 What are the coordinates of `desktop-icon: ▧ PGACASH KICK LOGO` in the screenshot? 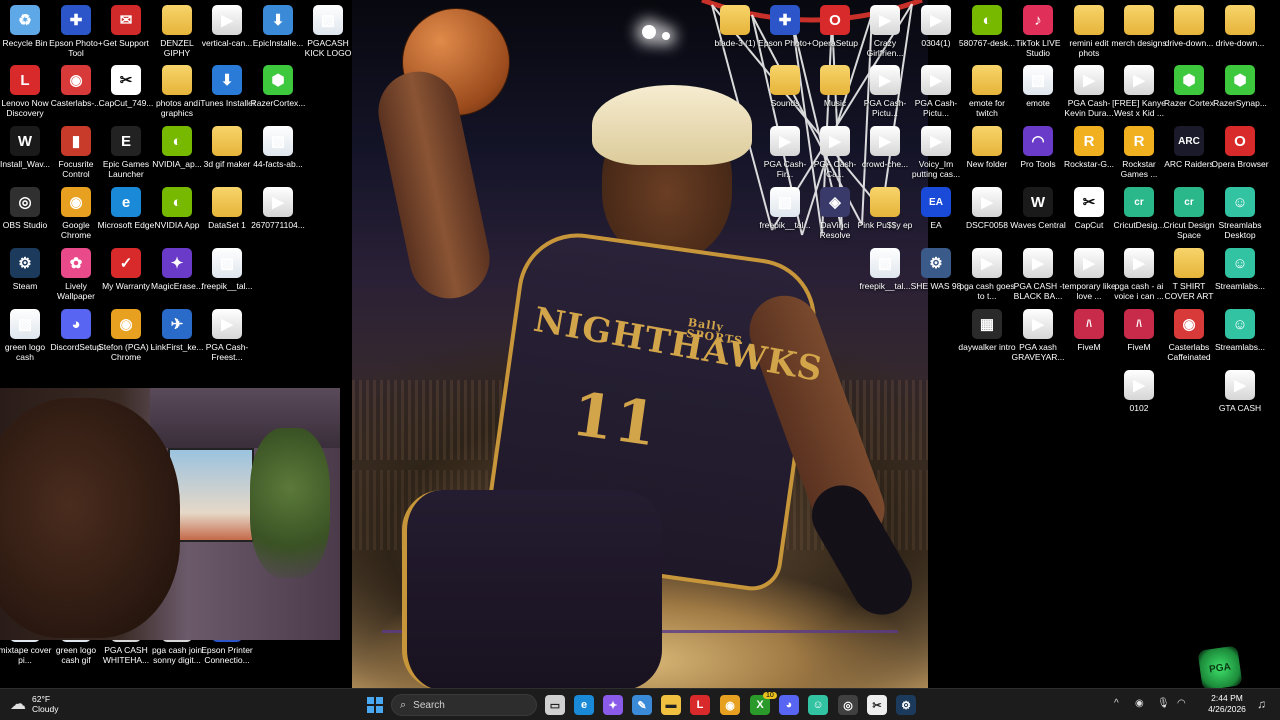 It's located at (328, 31).